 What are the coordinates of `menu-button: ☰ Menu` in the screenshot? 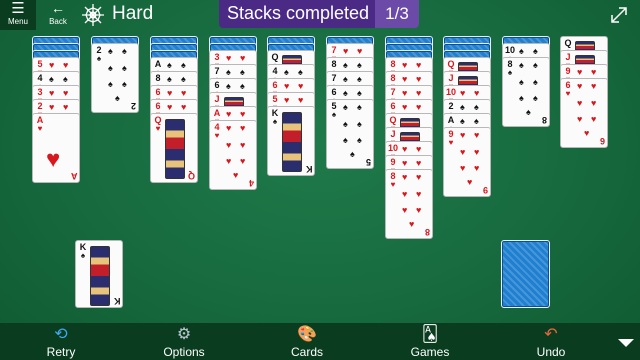 It's located at (18, 15).